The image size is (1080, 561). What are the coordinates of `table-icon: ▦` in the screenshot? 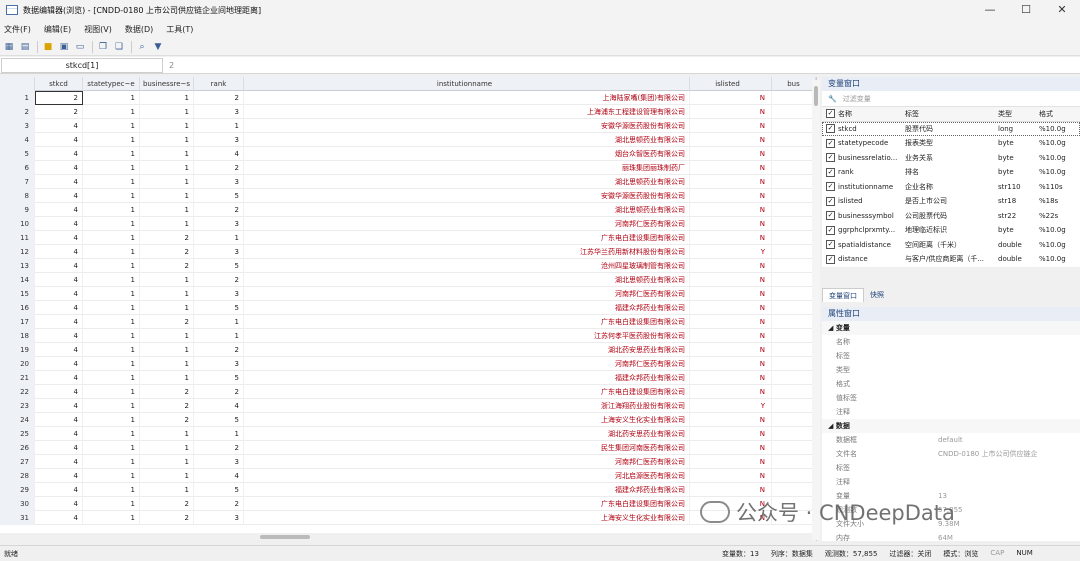 It's located at (9, 47).